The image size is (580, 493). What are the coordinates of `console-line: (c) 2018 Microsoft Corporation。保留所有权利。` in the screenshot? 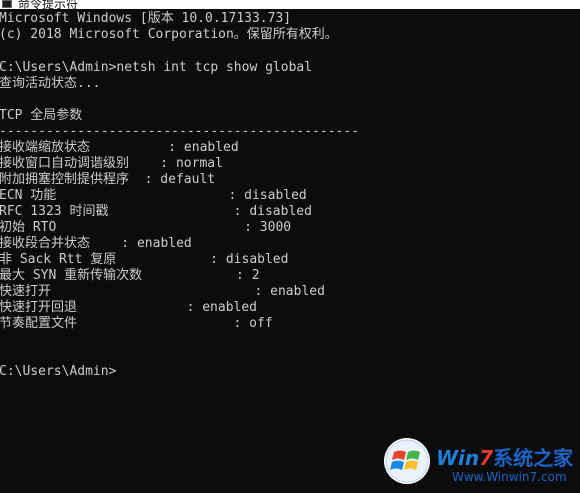 It's located at (169, 34).